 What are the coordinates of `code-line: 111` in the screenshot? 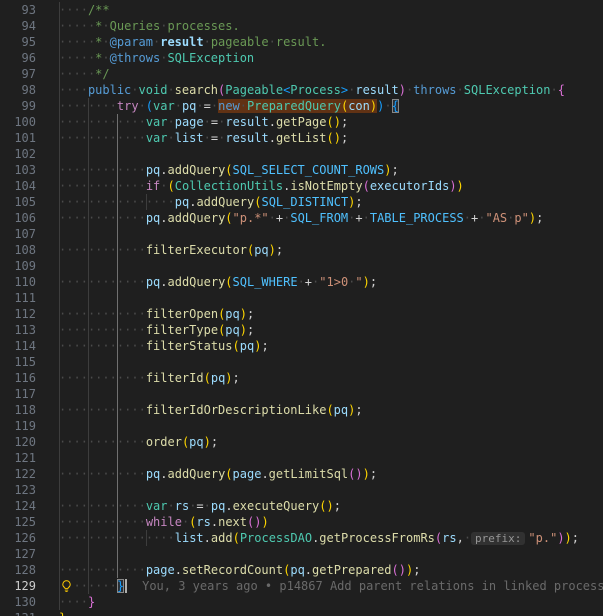 It's located at (301, 298).